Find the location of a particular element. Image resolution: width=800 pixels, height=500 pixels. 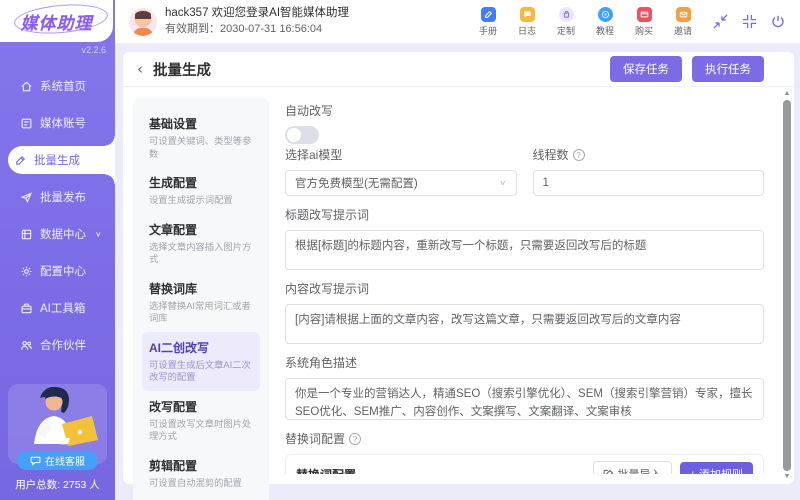

batch-publish-icon is located at coordinates (26, 197).